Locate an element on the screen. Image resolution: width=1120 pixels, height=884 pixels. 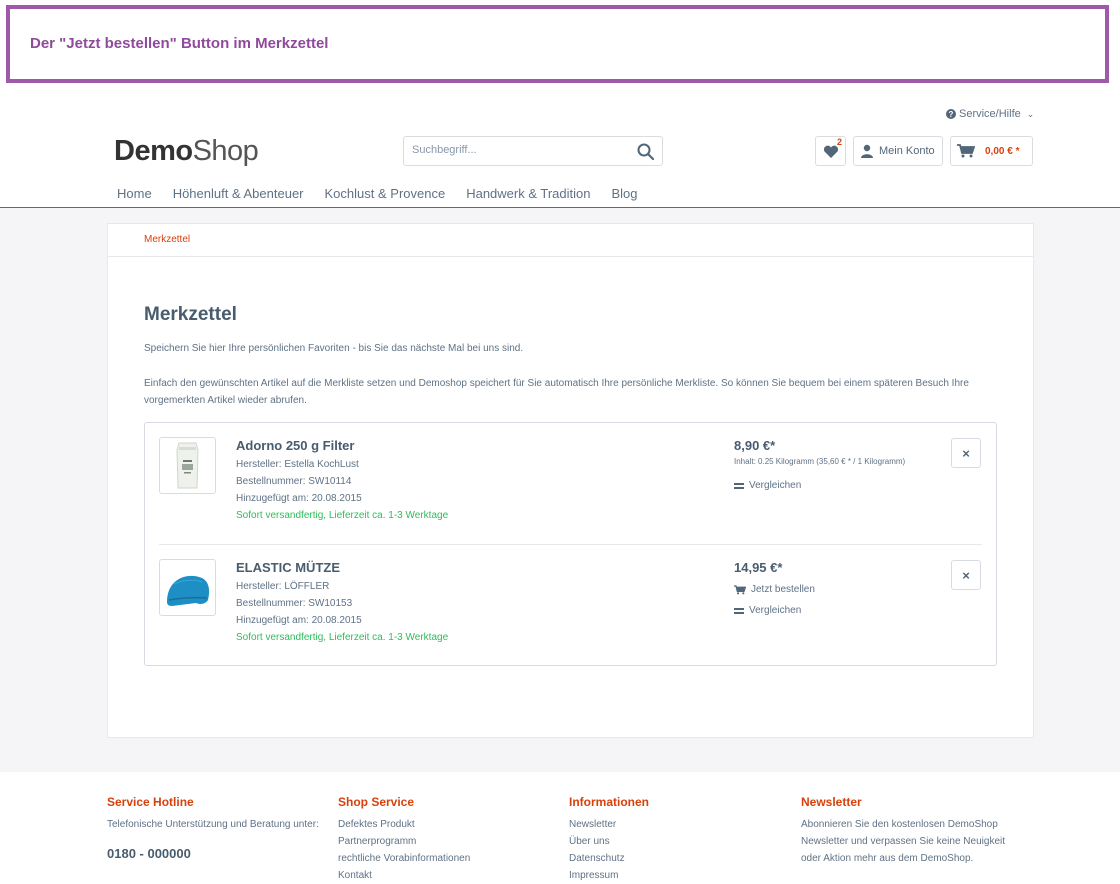
order-now-button: Jetzt bestellen is located at coordinates (774, 589).